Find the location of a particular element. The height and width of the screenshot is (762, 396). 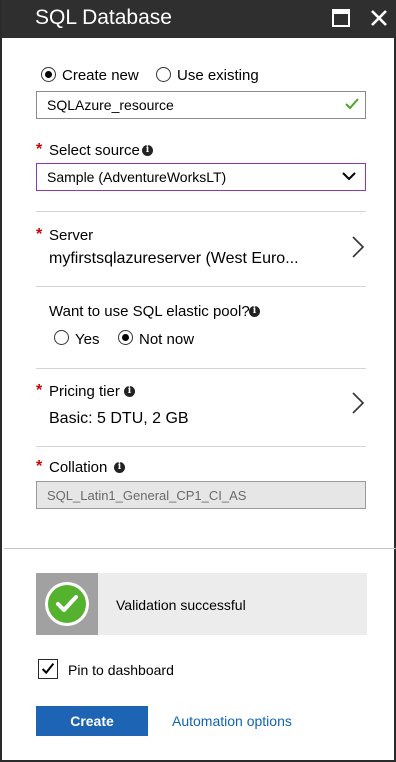

create-button: Create is located at coordinates (92, 721).